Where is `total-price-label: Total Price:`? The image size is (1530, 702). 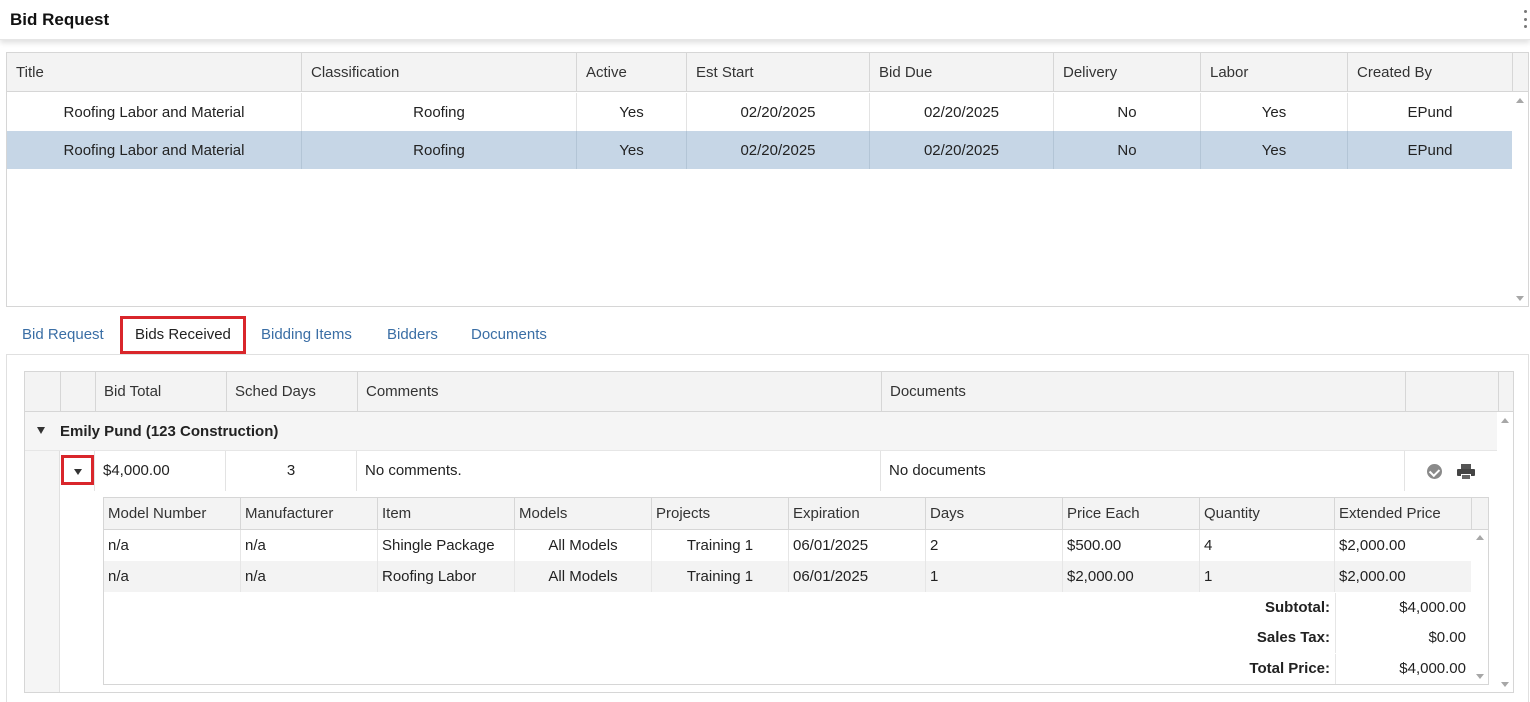
total-price-label: Total Price: is located at coordinates (1289, 668).